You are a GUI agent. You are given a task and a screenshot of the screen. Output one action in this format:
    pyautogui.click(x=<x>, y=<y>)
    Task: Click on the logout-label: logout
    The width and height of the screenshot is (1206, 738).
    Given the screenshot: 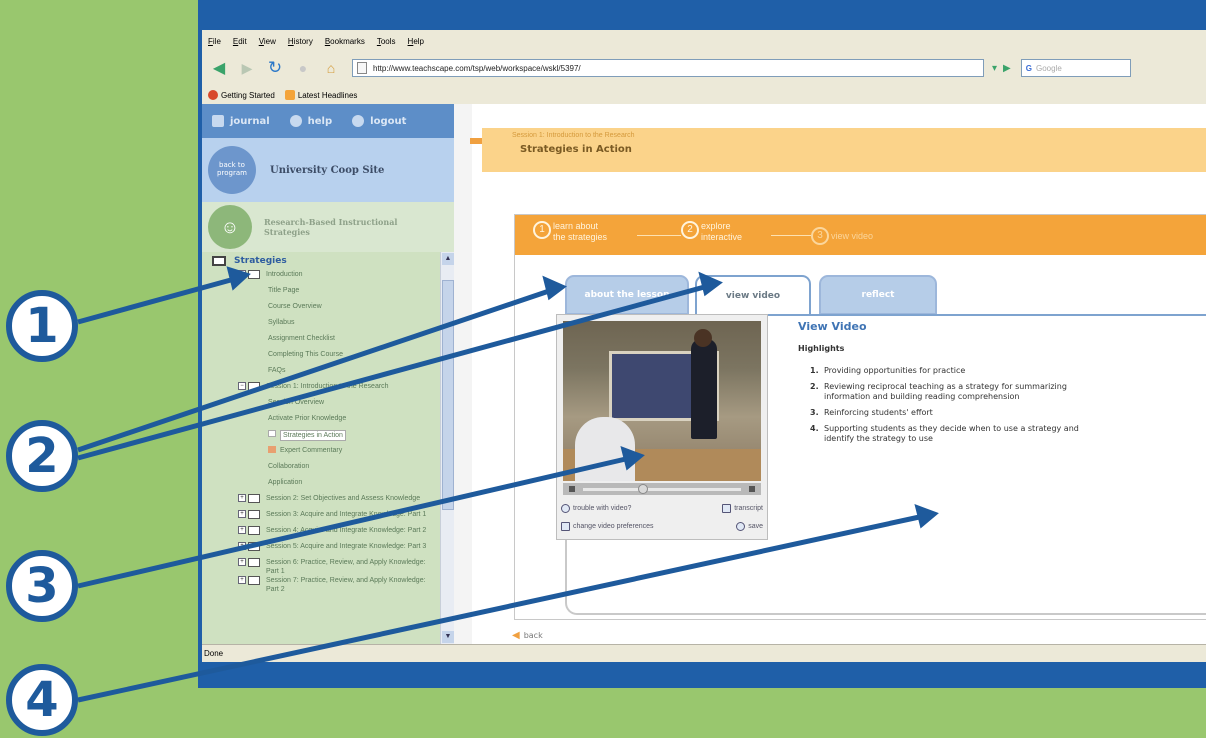 What is the action you would take?
    pyautogui.click(x=388, y=121)
    